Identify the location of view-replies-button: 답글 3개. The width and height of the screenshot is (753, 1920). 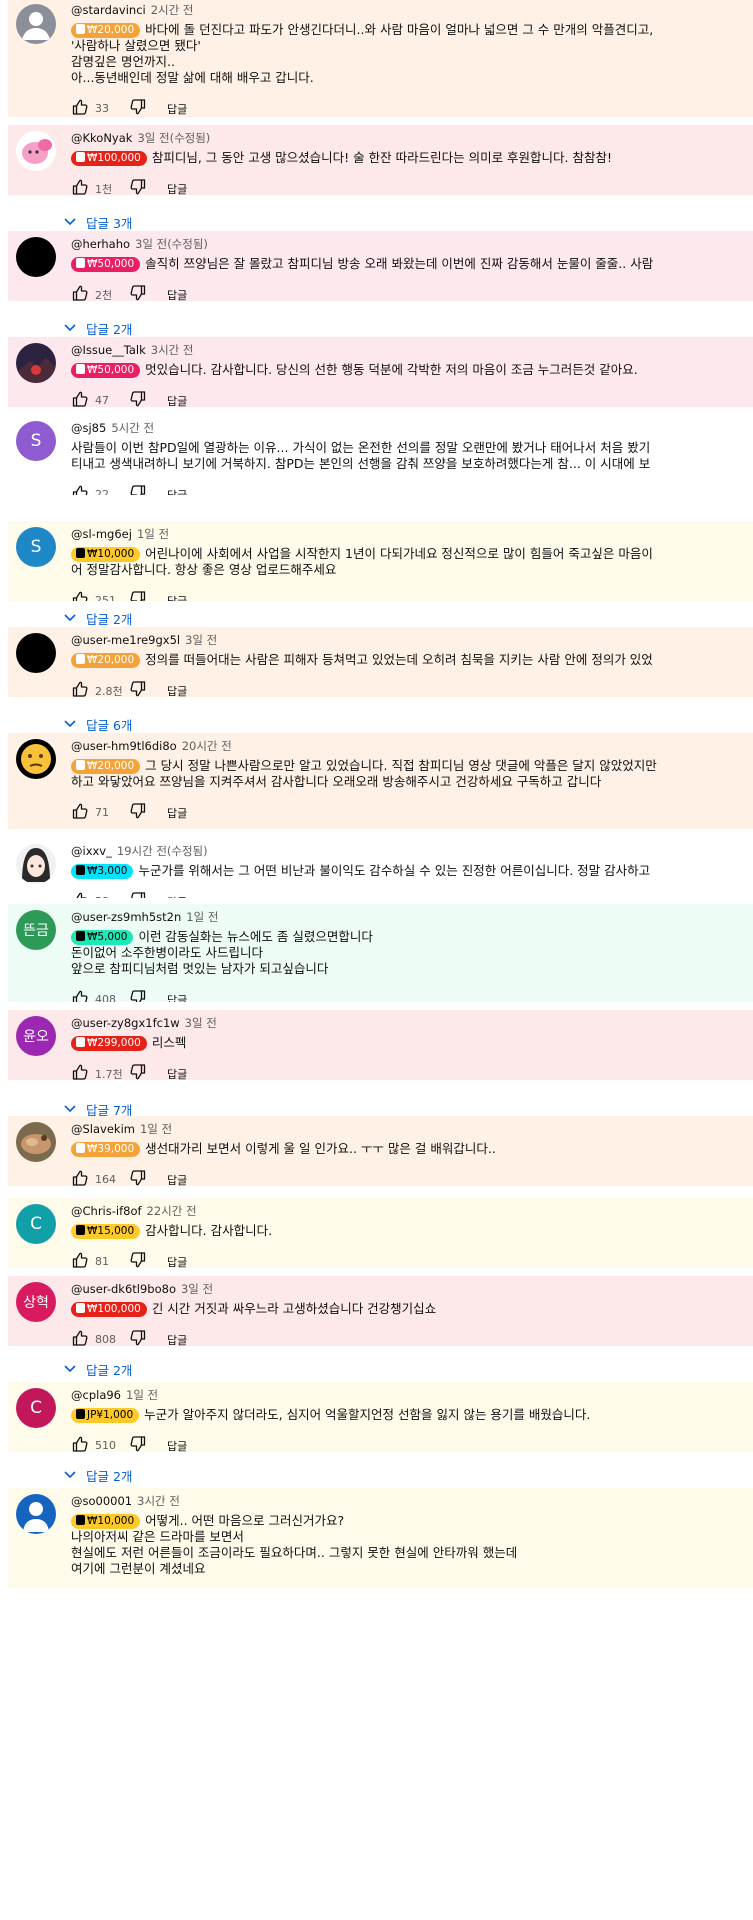
(97, 222).